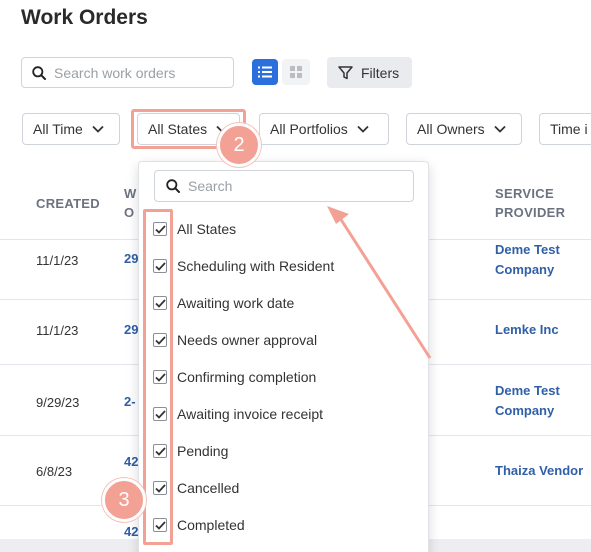  I want to click on dropdown-search-input, so click(288, 186).